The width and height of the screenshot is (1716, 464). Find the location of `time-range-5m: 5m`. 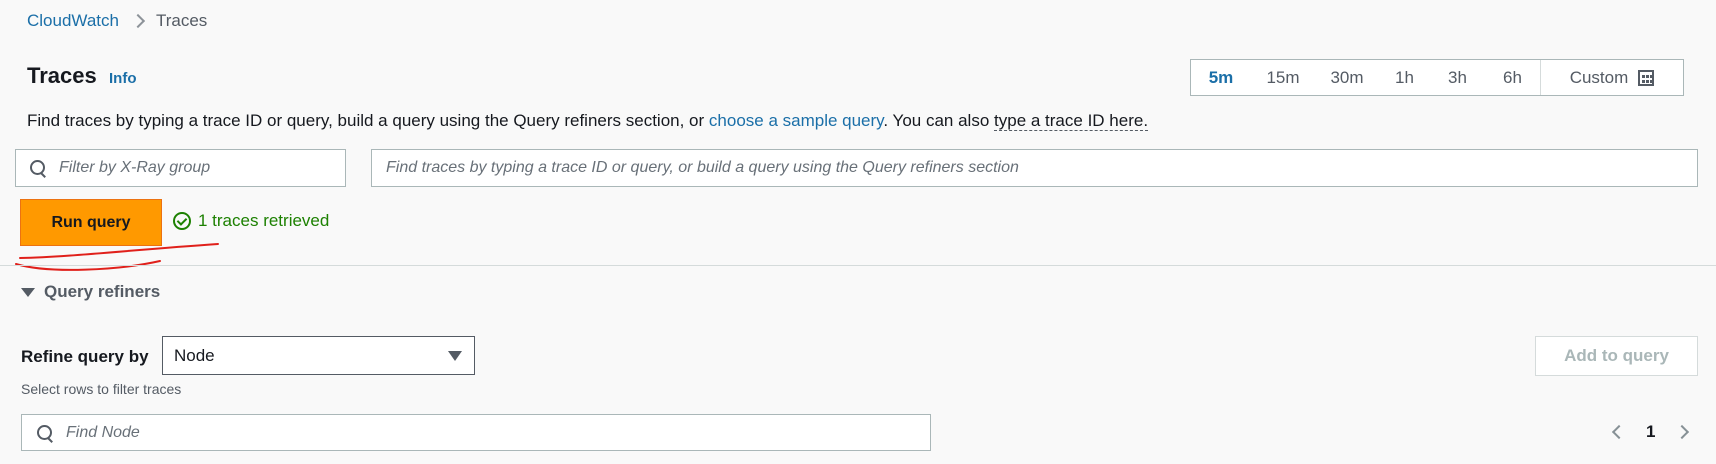

time-range-5m: 5m is located at coordinates (1221, 77).